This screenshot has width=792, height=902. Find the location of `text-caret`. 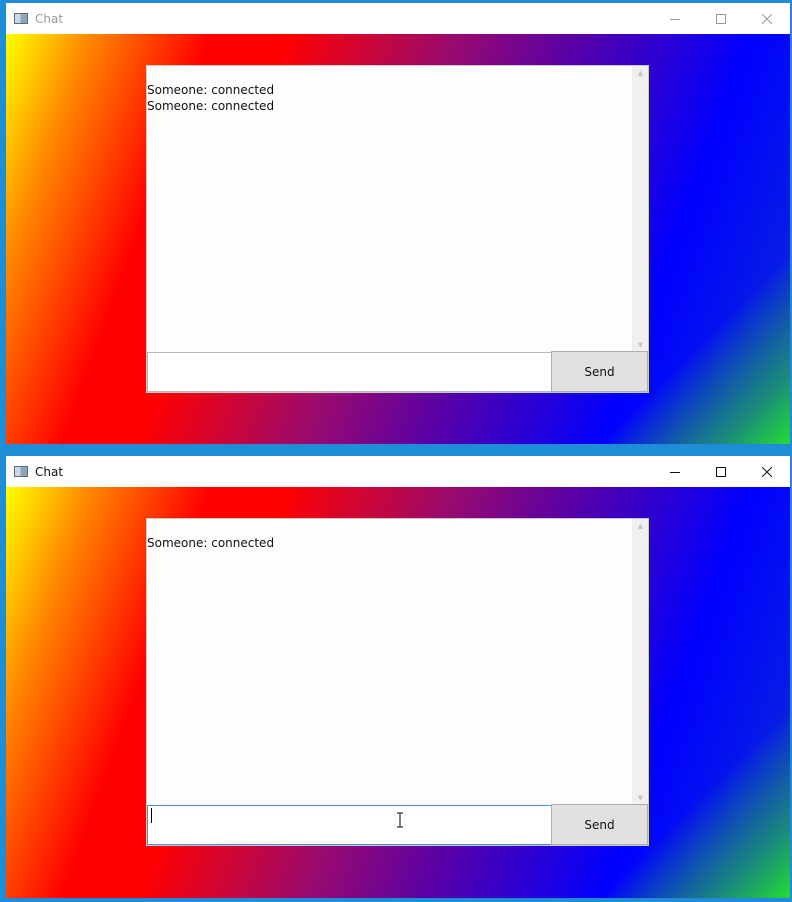

text-caret is located at coordinates (151, 815).